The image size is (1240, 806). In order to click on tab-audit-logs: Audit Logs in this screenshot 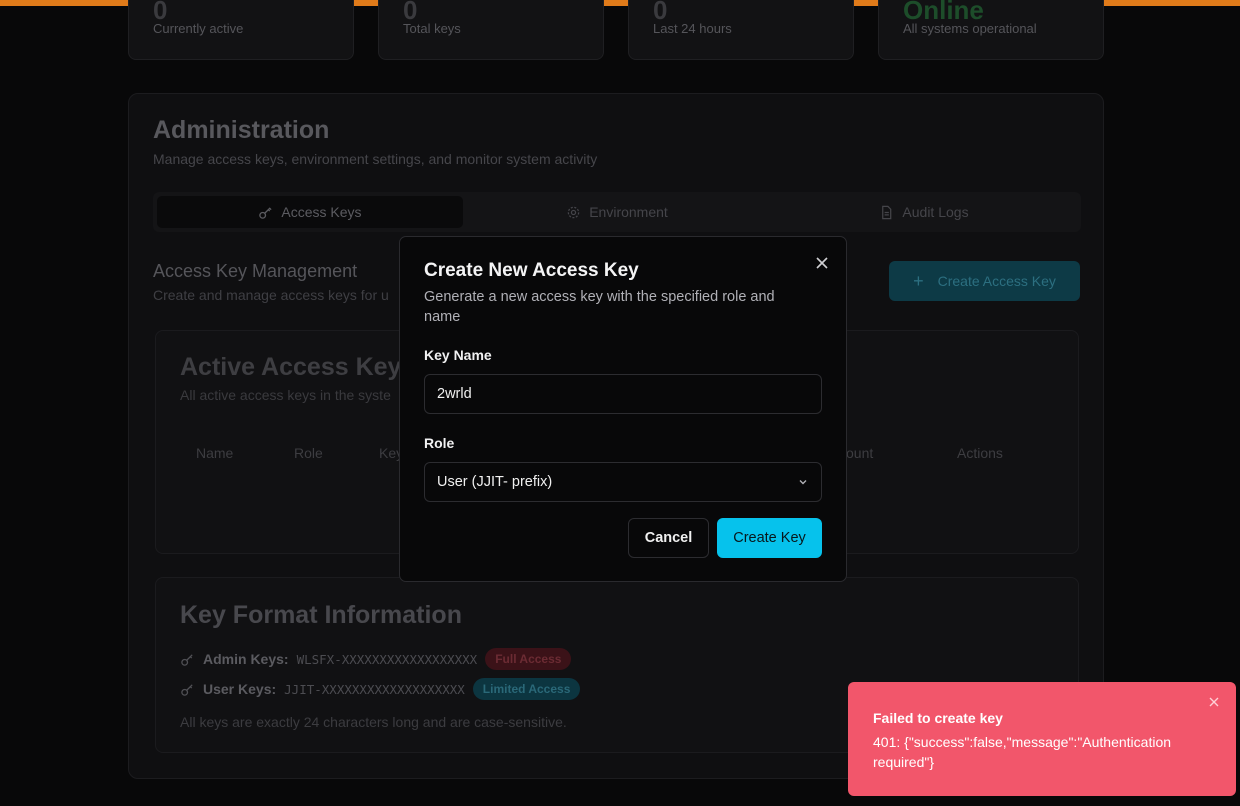, I will do `click(924, 212)`.